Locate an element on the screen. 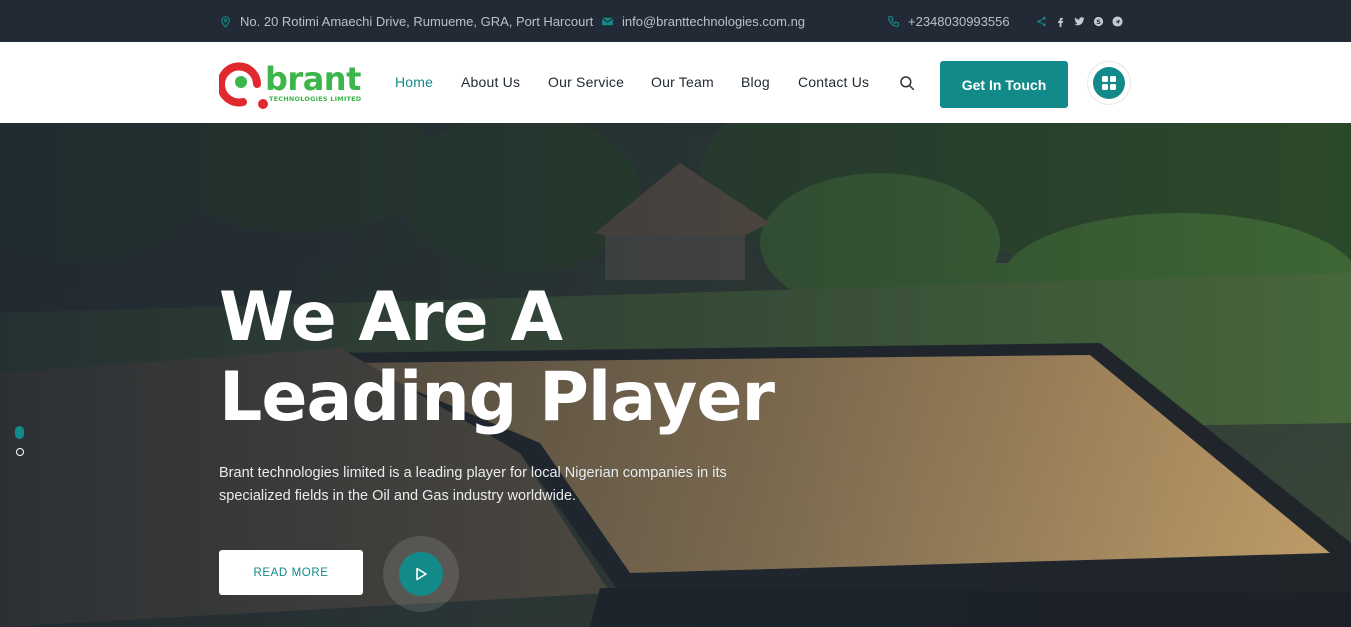 Image resolution: width=1351 pixels, height=627 pixels. slide-dot-active is located at coordinates (19, 432).